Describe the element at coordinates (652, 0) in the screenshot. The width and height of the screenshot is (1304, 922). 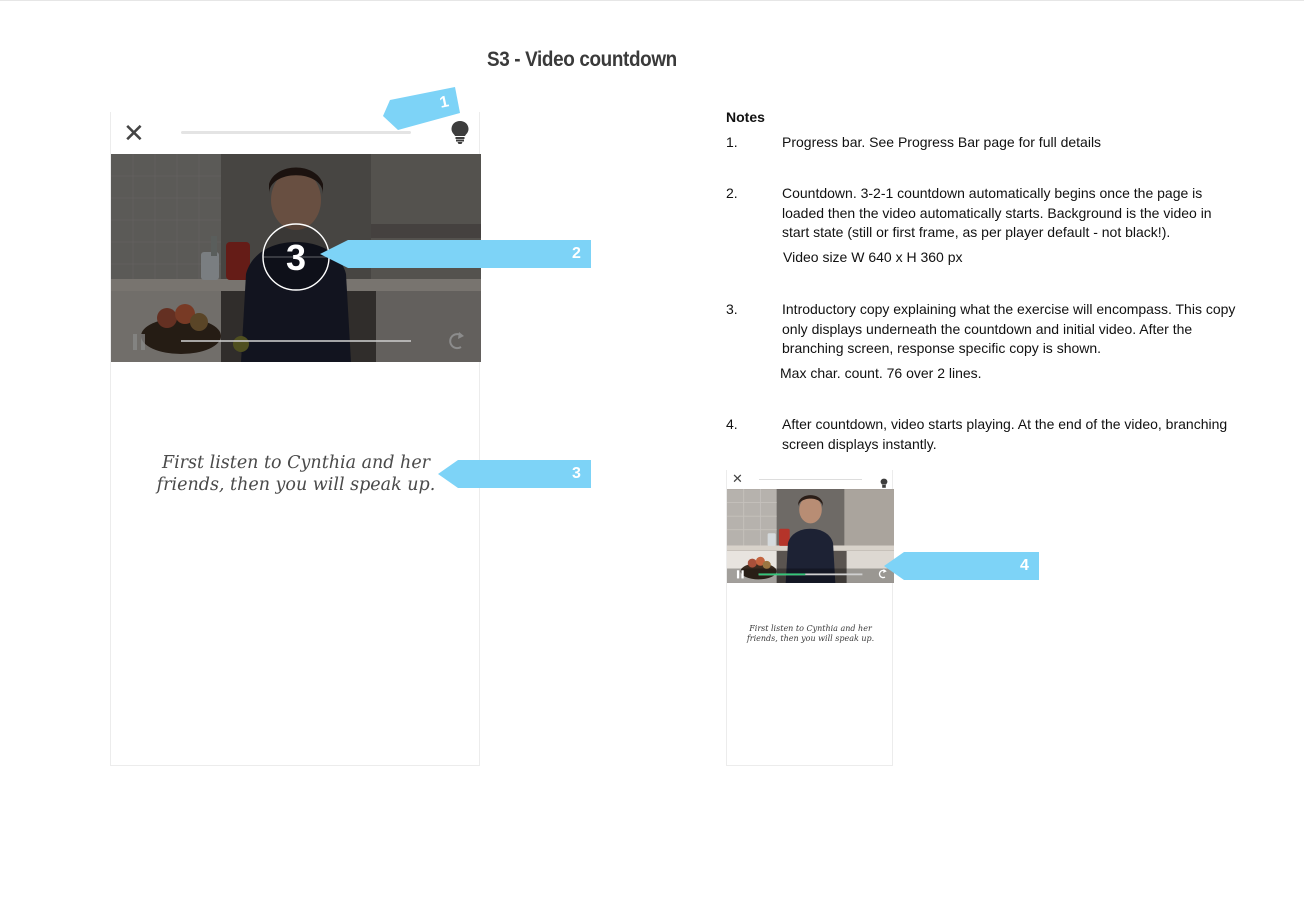
I see `page-border` at that location.